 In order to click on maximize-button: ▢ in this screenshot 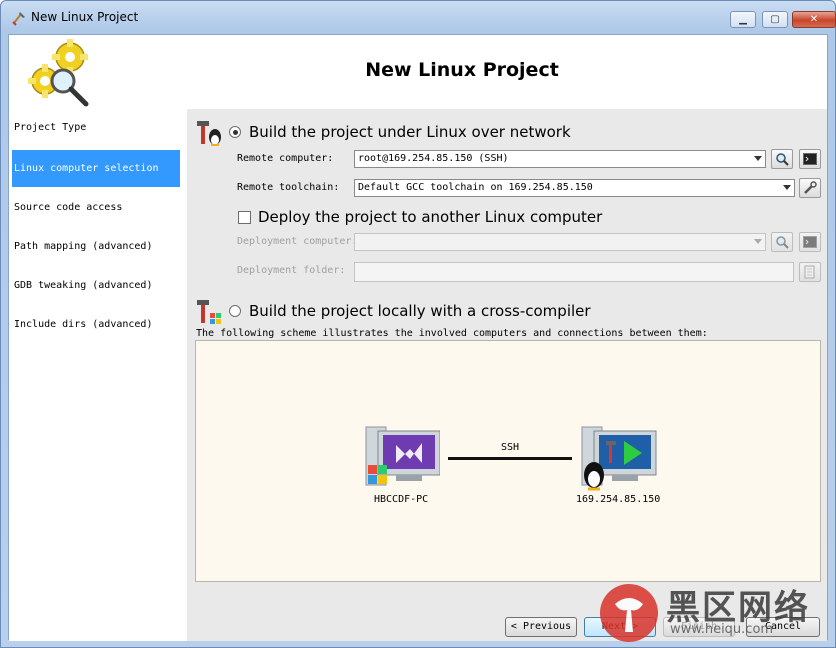, I will do `click(775, 19)`.